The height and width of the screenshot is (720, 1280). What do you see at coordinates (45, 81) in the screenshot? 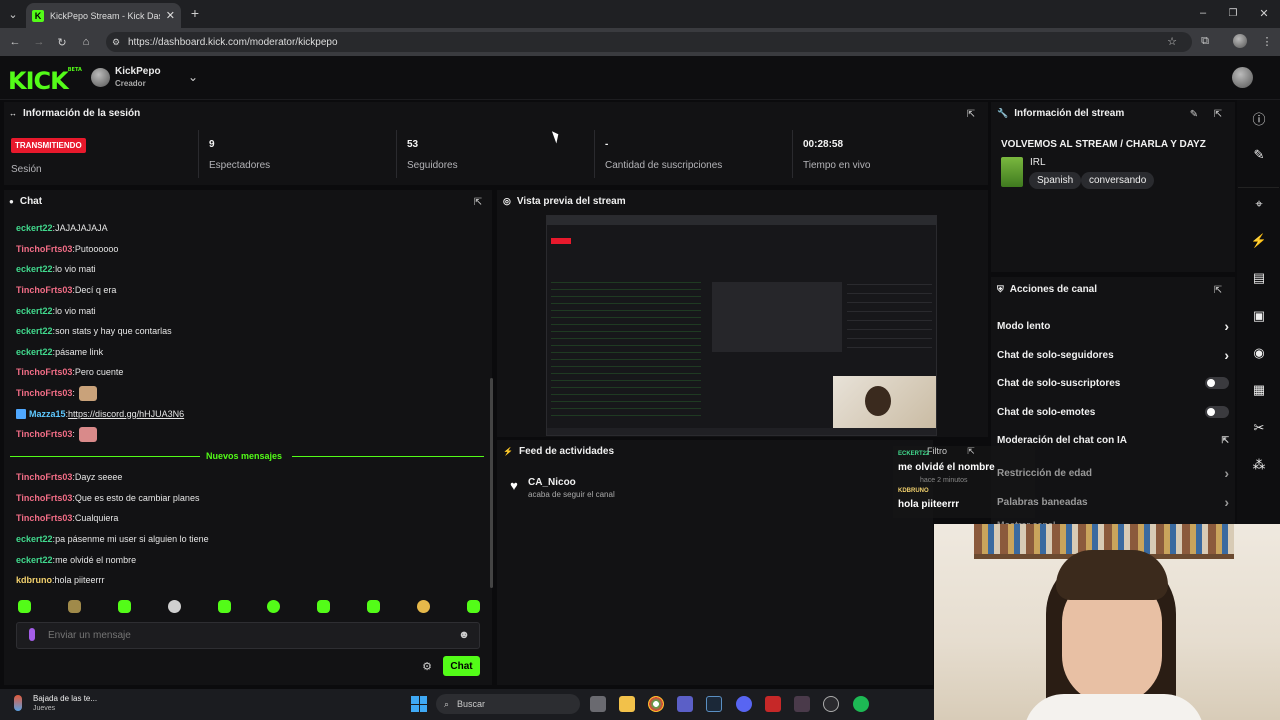
I see `kick-logo: KICKBETA` at bounding box center [45, 81].